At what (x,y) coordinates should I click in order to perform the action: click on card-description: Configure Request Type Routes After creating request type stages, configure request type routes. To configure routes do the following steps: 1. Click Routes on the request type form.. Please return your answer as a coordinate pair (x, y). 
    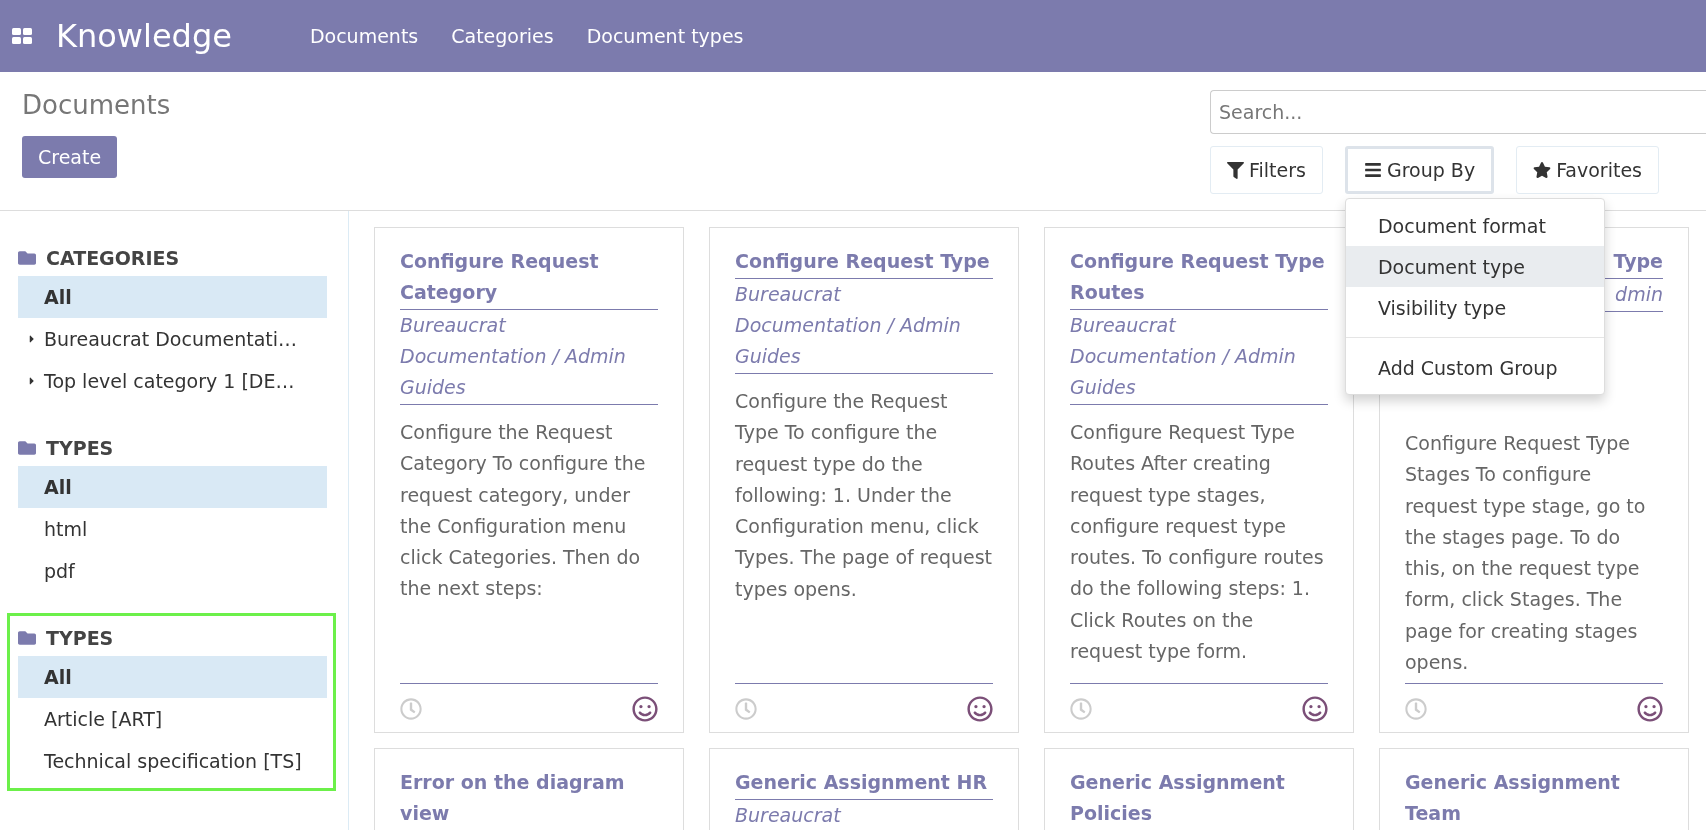
    Looking at the image, I should click on (1199, 550).